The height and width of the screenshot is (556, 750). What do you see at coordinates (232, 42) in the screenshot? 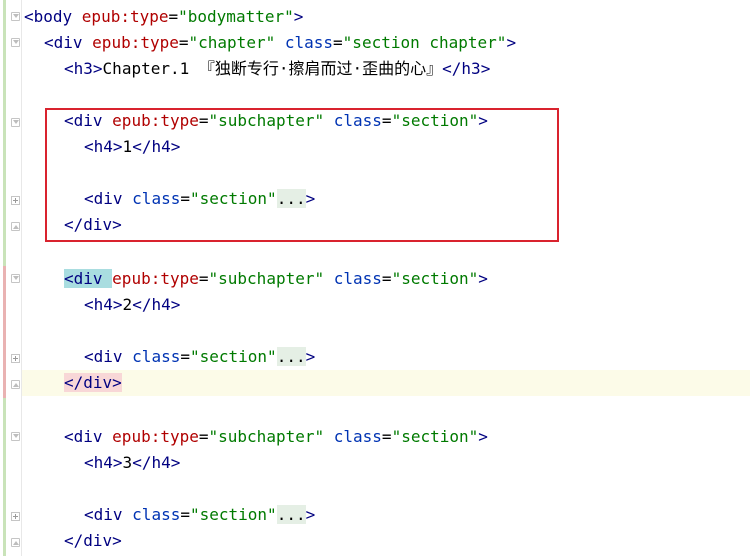
I see `code-token: "chapter"` at bounding box center [232, 42].